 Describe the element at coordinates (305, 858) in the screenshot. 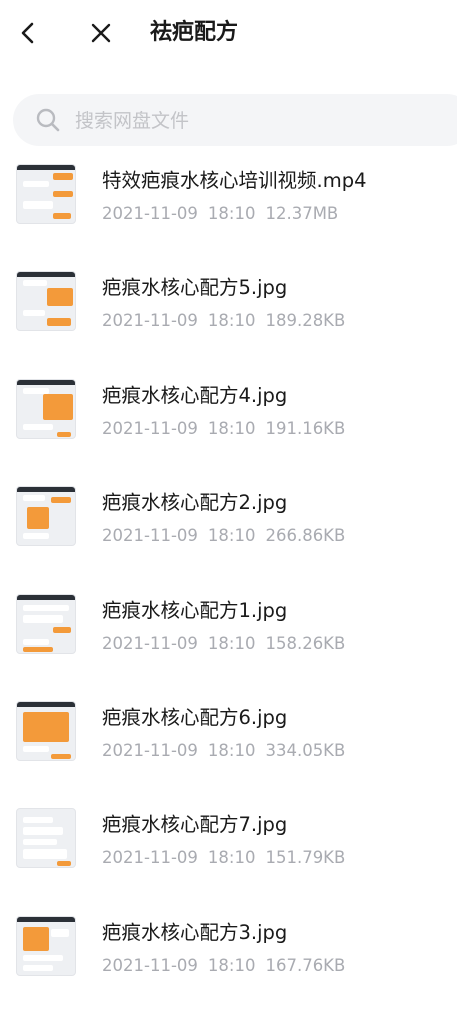

I see `file-size: 151.79KB` at that location.